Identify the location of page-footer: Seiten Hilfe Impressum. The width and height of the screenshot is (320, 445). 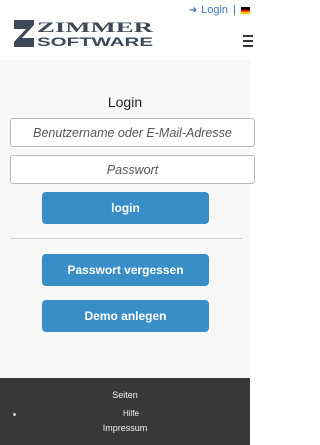
(125, 411).